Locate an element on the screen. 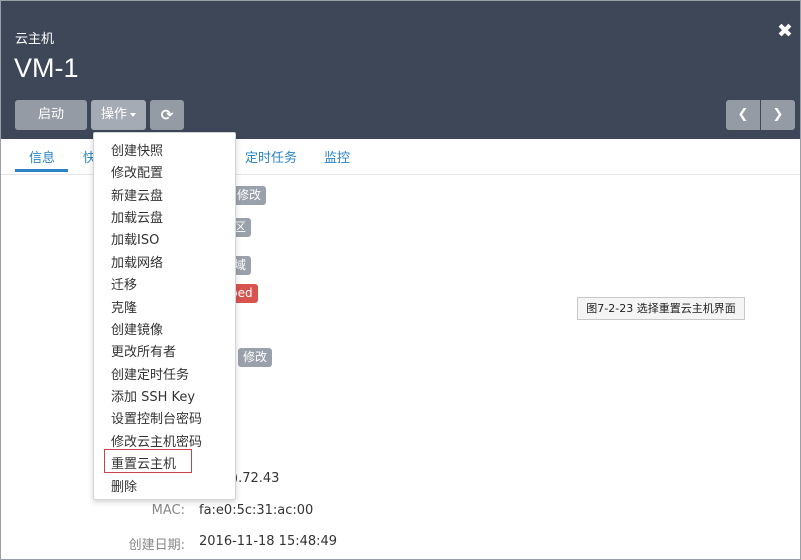  menu-item-create-snapshot: 创建快照 is located at coordinates (137, 149).